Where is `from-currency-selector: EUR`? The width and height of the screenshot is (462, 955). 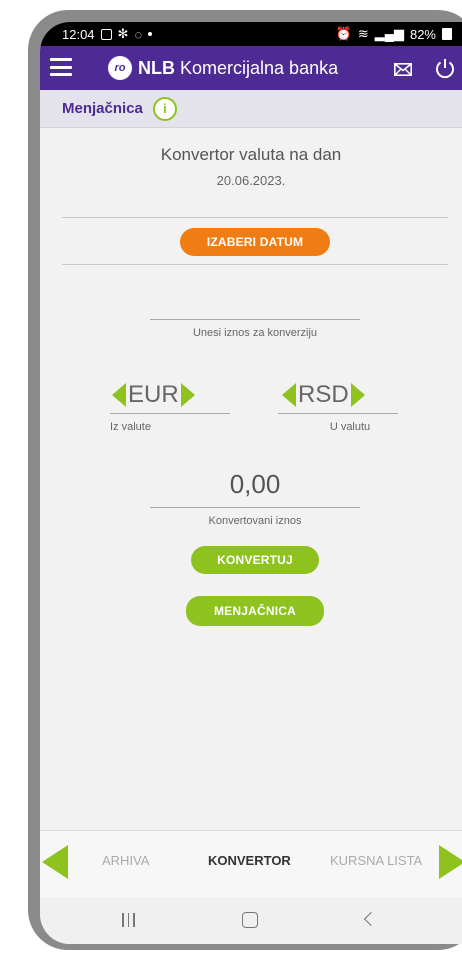 from-currency-selector: EUR is located at coordinates (153, 395).